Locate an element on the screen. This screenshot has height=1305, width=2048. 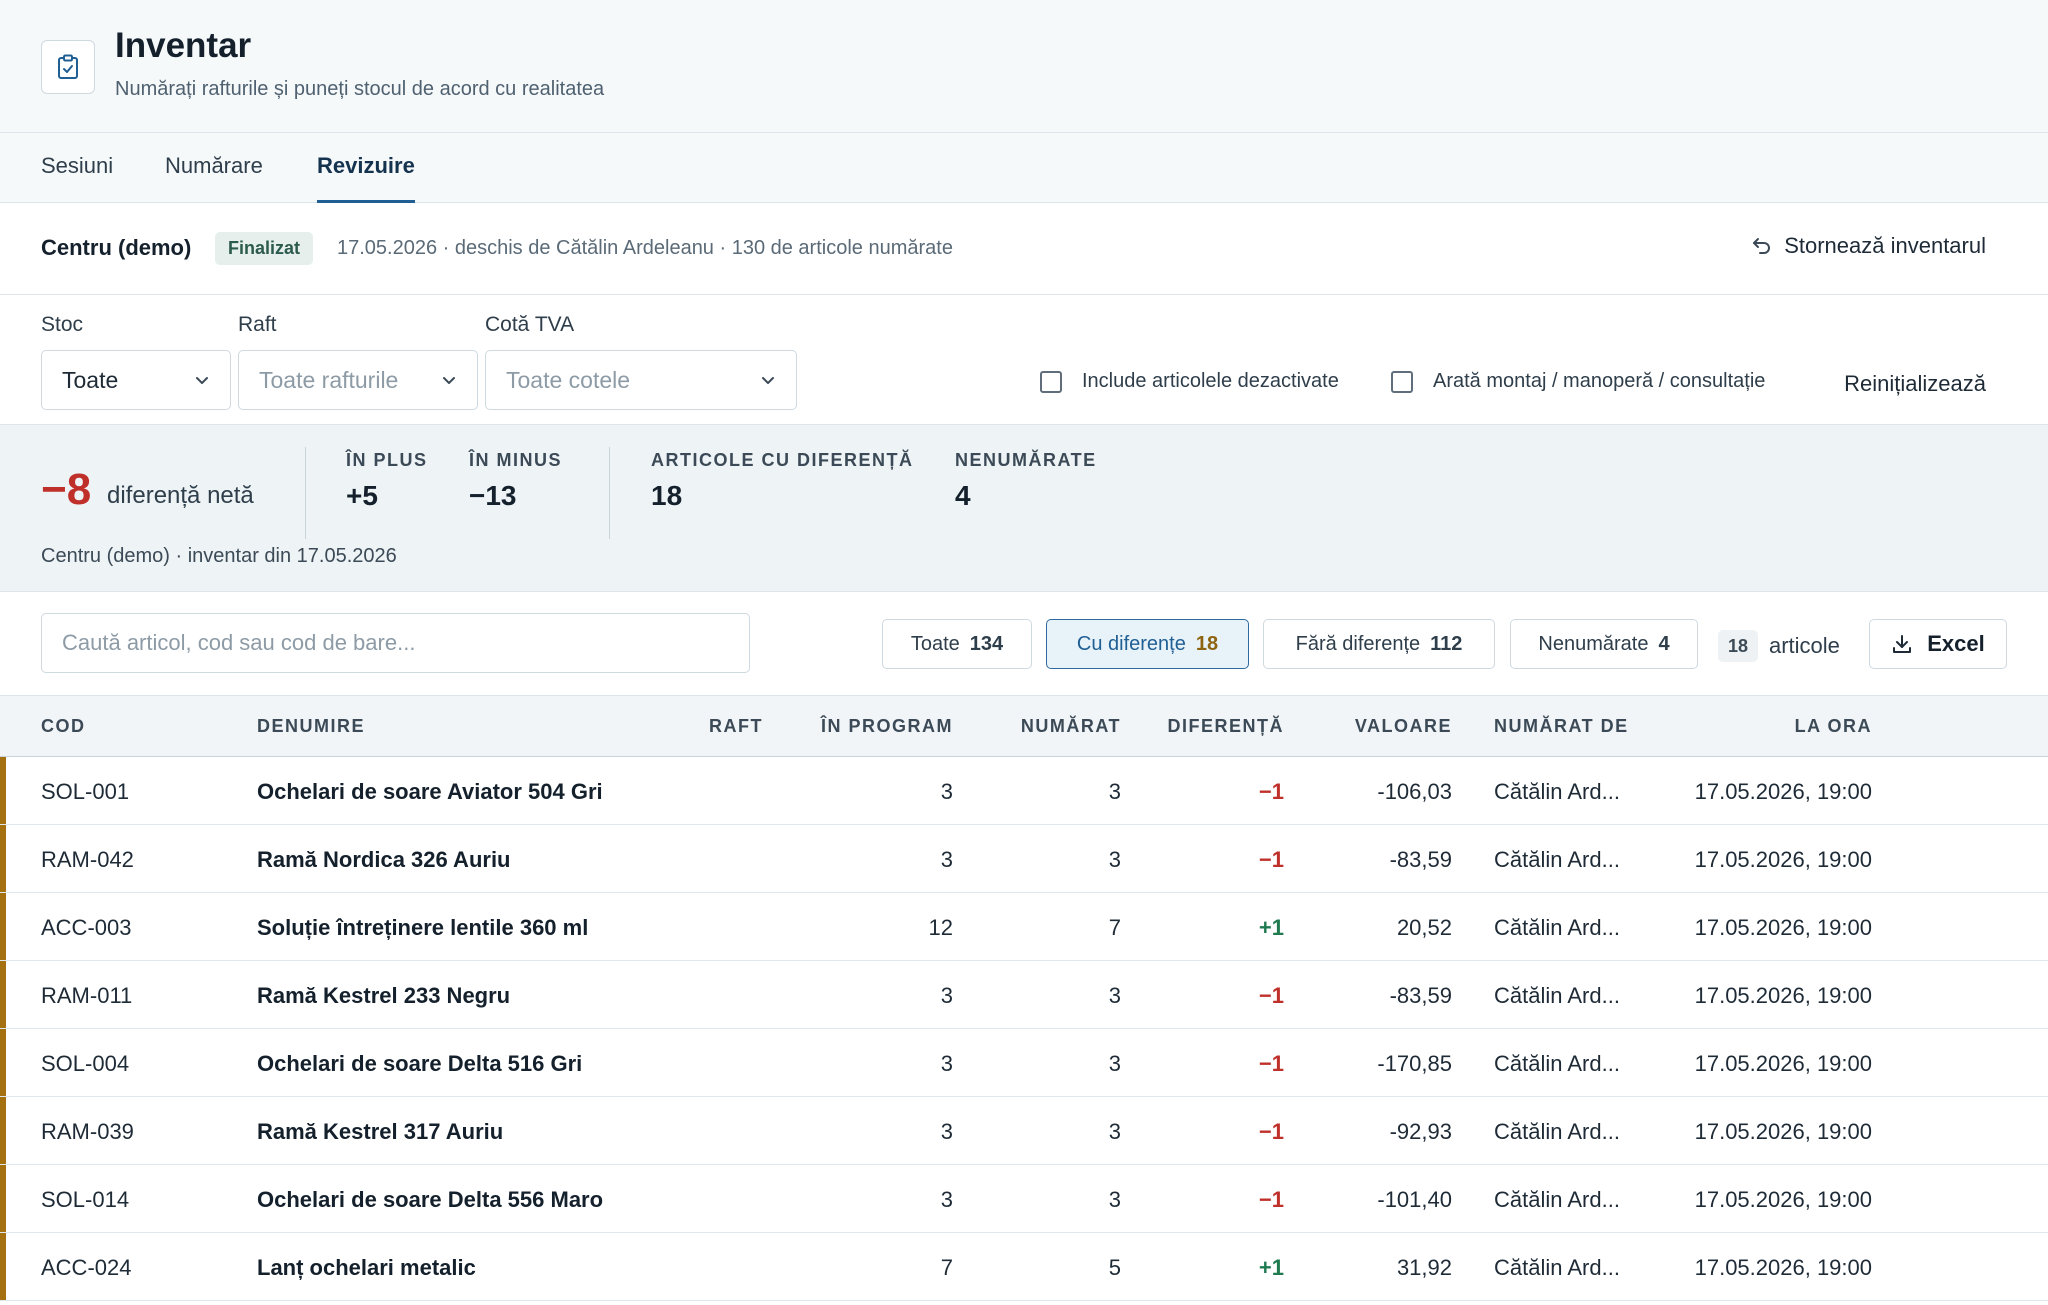
uncounted-label: NENUMĂRATE is located at coordinates (1026, 460).